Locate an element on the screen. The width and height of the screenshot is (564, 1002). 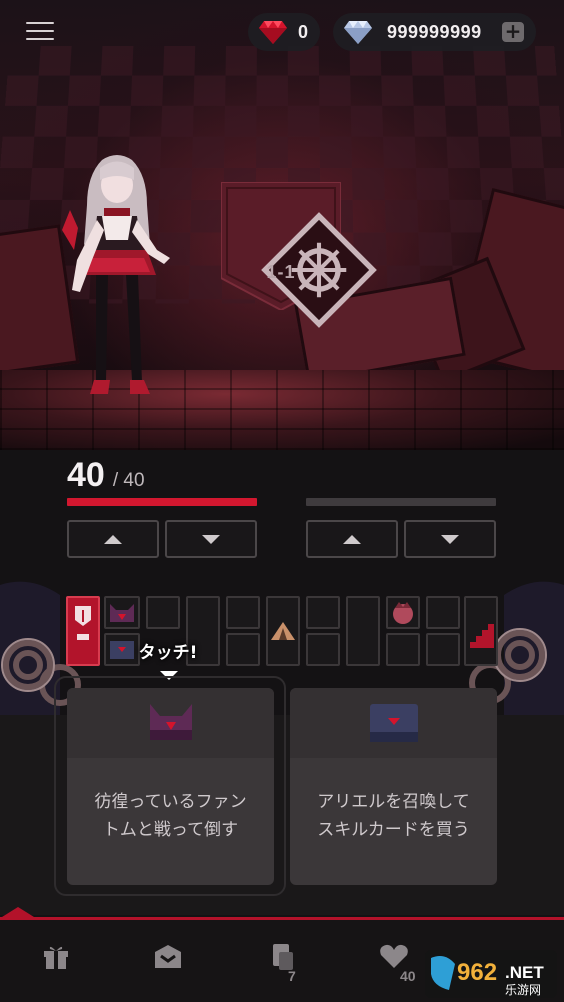
gem-counter: 999999999 + is located at coordinates (434, 32).